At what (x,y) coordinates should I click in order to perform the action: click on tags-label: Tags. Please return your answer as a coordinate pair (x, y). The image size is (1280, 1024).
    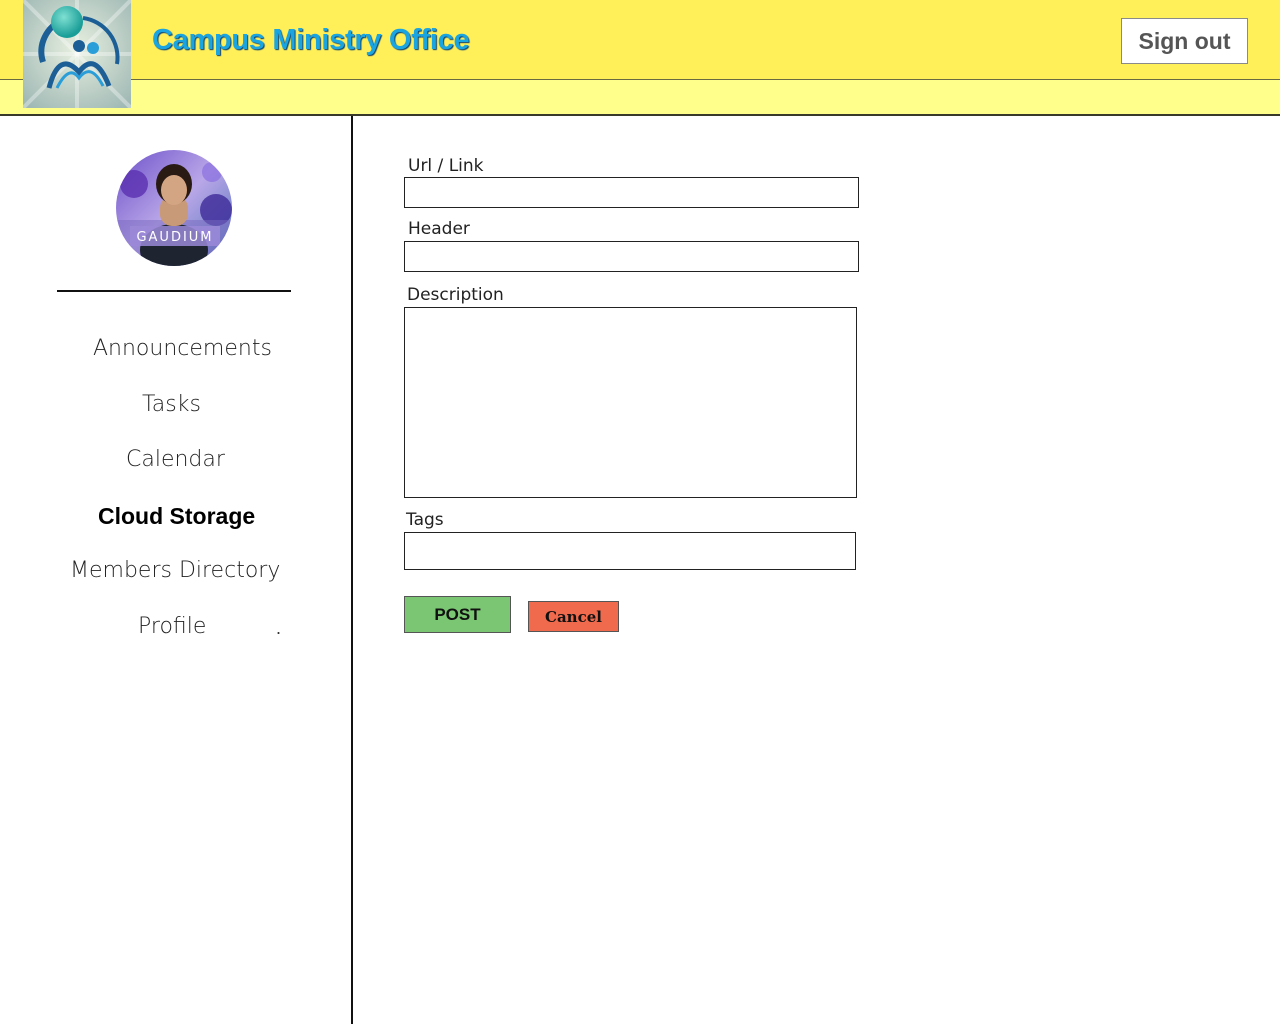
    Looking at the image, I should click on (425, 520).